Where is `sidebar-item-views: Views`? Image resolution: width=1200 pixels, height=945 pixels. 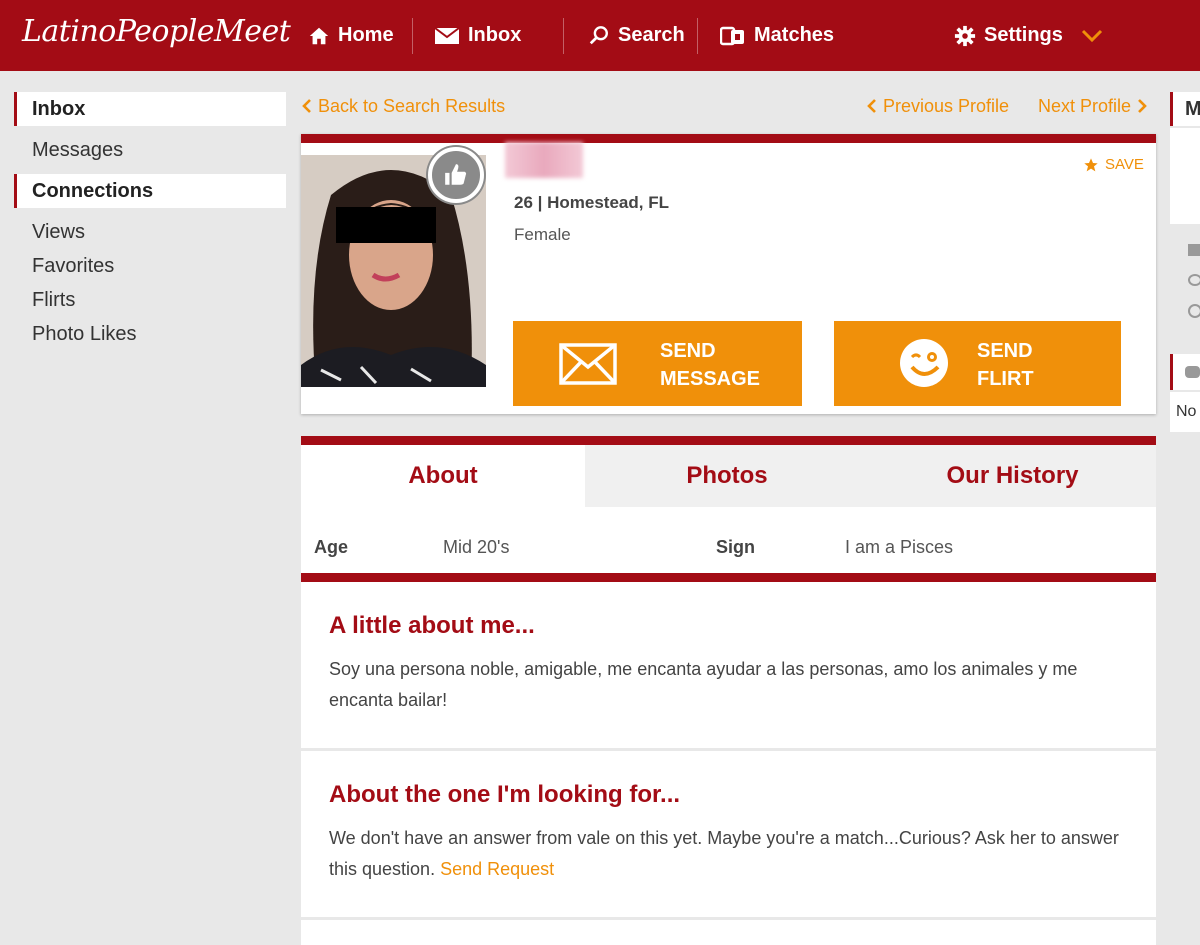
sidebar-item-views: Views is located at coordinates (150, 232).